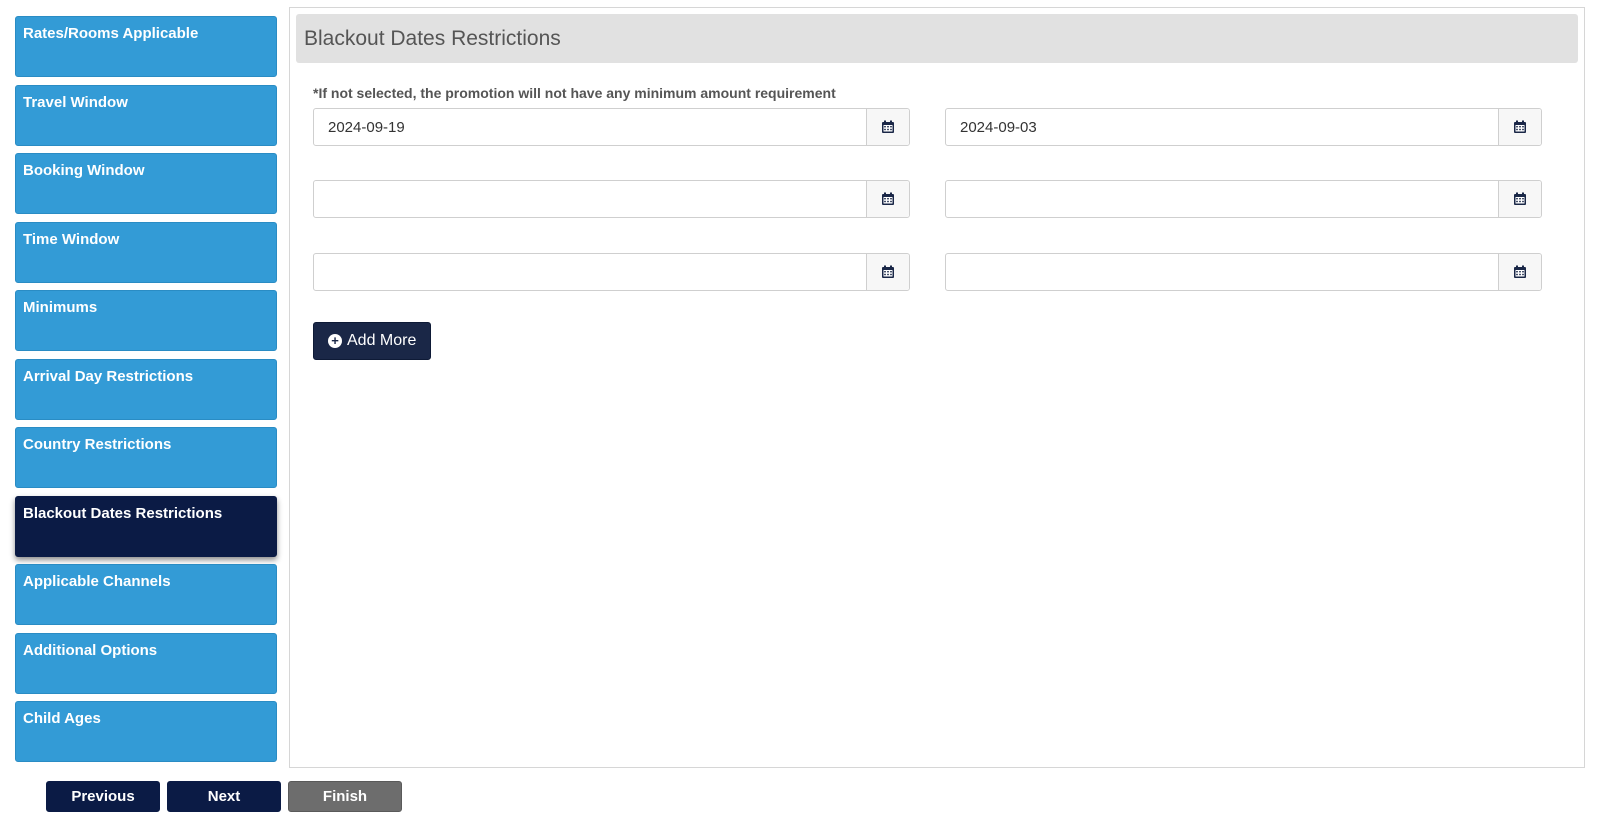  What do you see at coordinates (146, 663) in the screenshot?
I see `sidebar-item-additional-options: Additional Options` at bounding box center [146, 663].